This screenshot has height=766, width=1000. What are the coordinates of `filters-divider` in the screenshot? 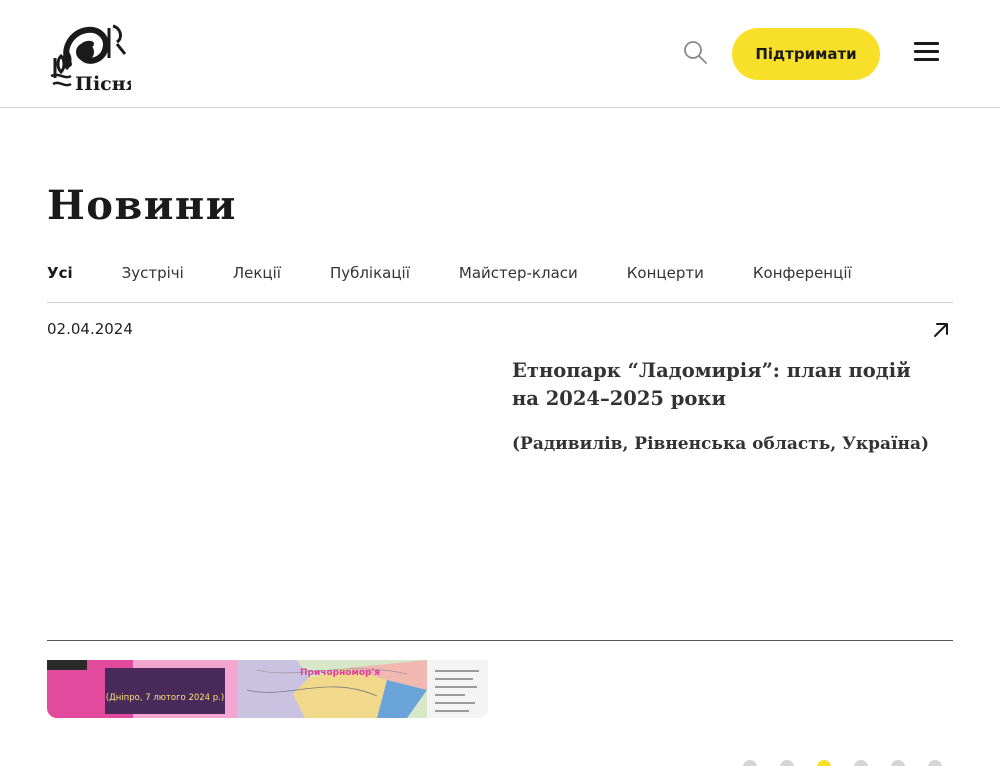 It's located at (500, 302).